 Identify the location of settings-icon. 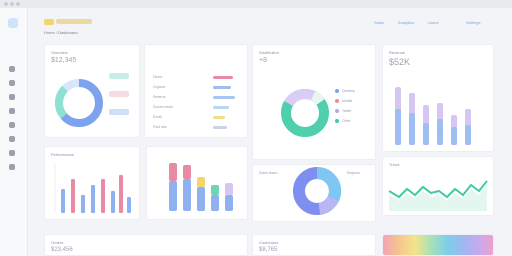
(12, 153).